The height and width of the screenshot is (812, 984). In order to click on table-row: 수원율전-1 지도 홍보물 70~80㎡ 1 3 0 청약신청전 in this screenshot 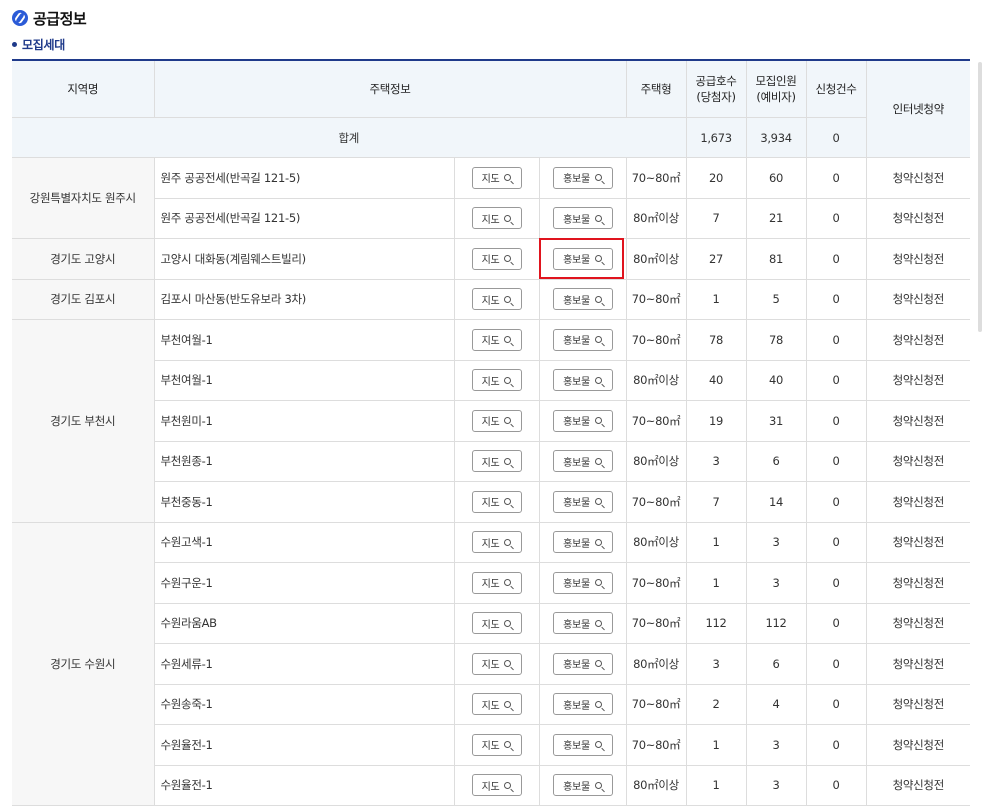, I will do `click(491, 745)`.